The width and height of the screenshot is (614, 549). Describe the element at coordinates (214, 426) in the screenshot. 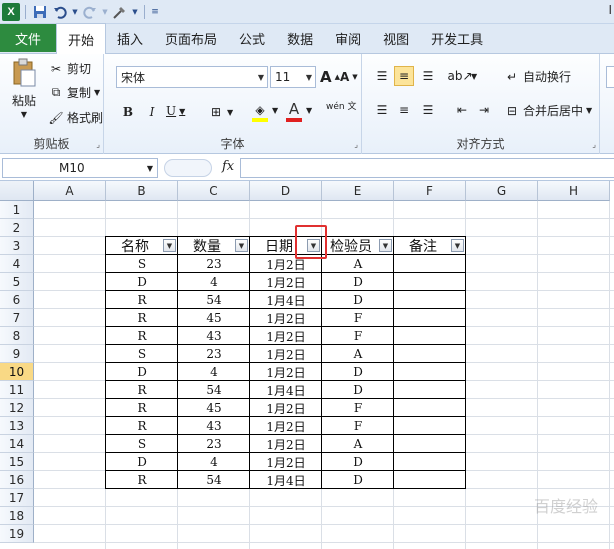

I see `table-cell-quantity: 43` at that location.